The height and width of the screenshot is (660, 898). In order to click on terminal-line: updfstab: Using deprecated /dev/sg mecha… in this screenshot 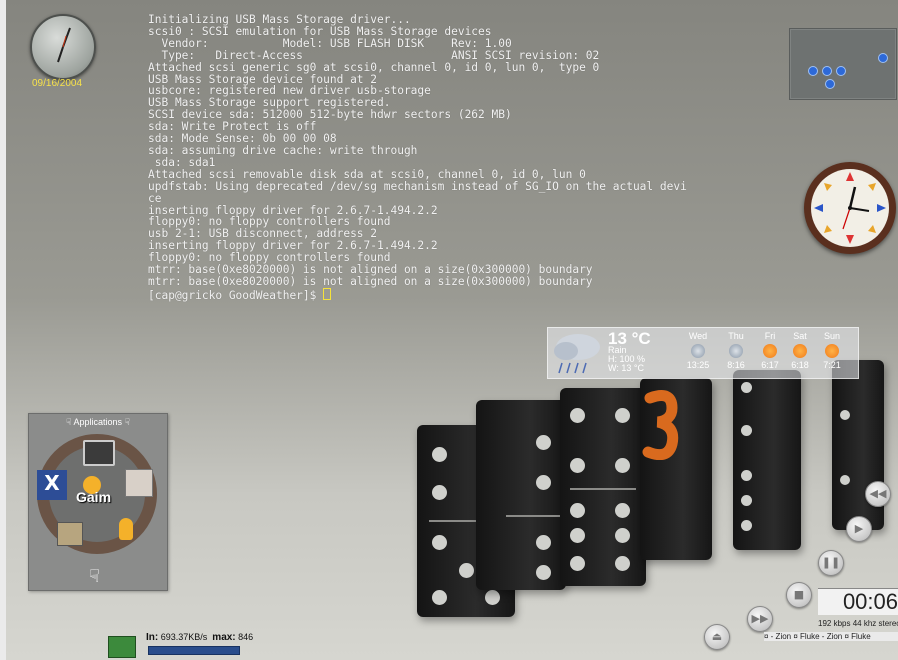, I will do `click(417, 186)`.